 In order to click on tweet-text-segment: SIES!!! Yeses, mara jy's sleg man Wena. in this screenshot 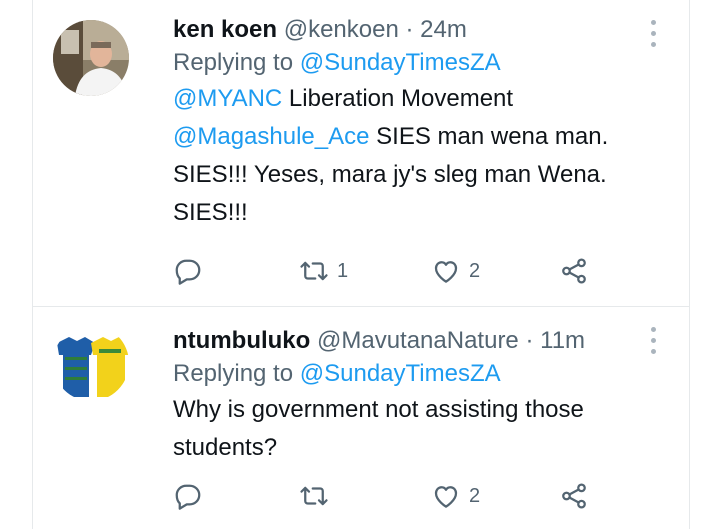, I will do `click(390, 174)`.